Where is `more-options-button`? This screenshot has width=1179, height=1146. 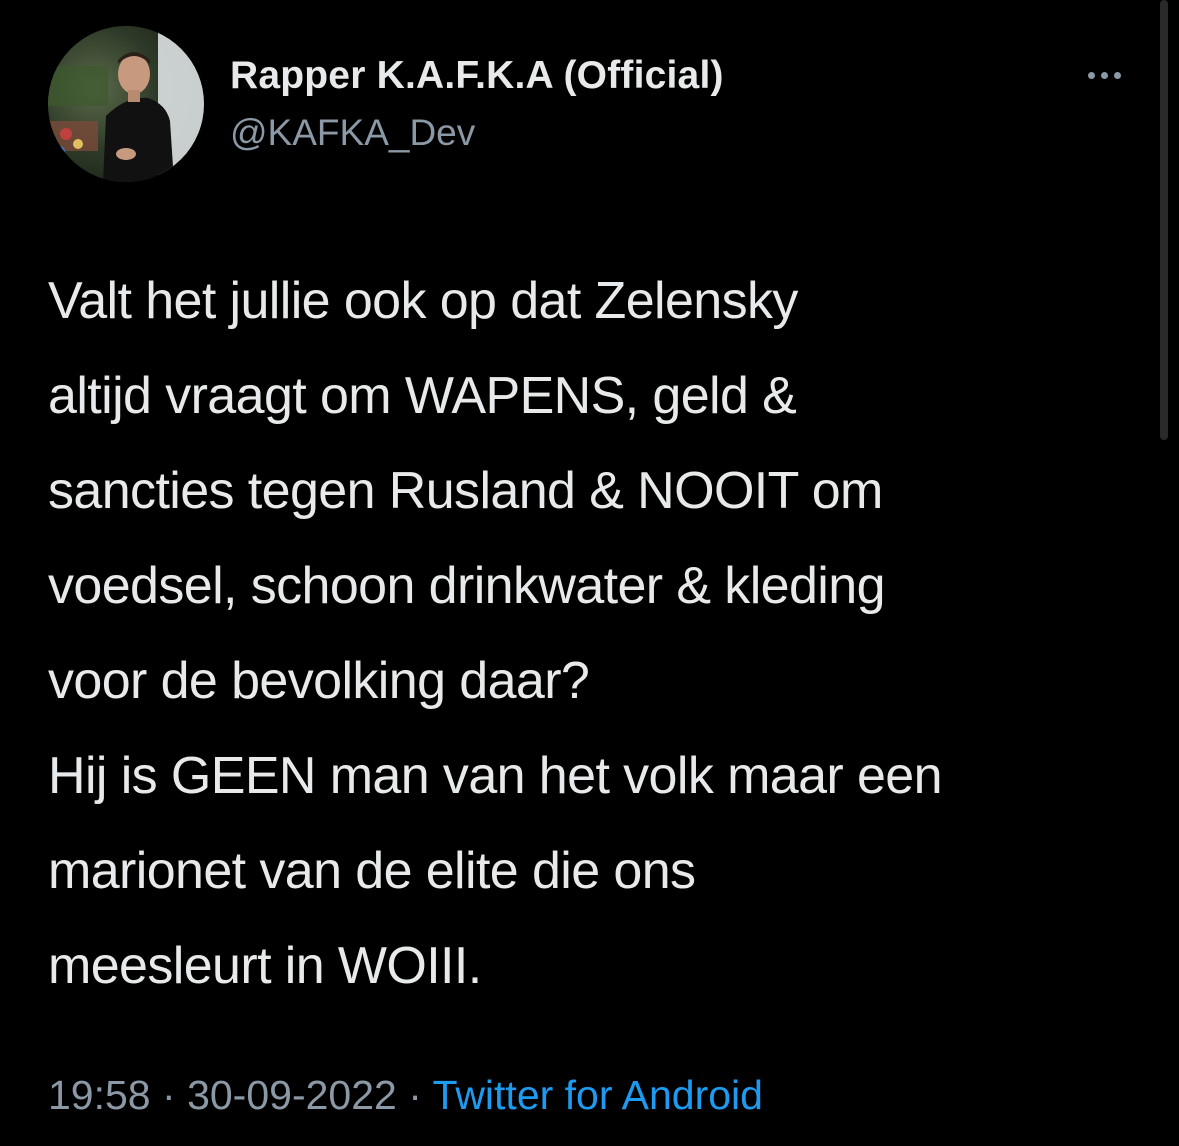
more-options-button is located at coordinates (1104, 75).